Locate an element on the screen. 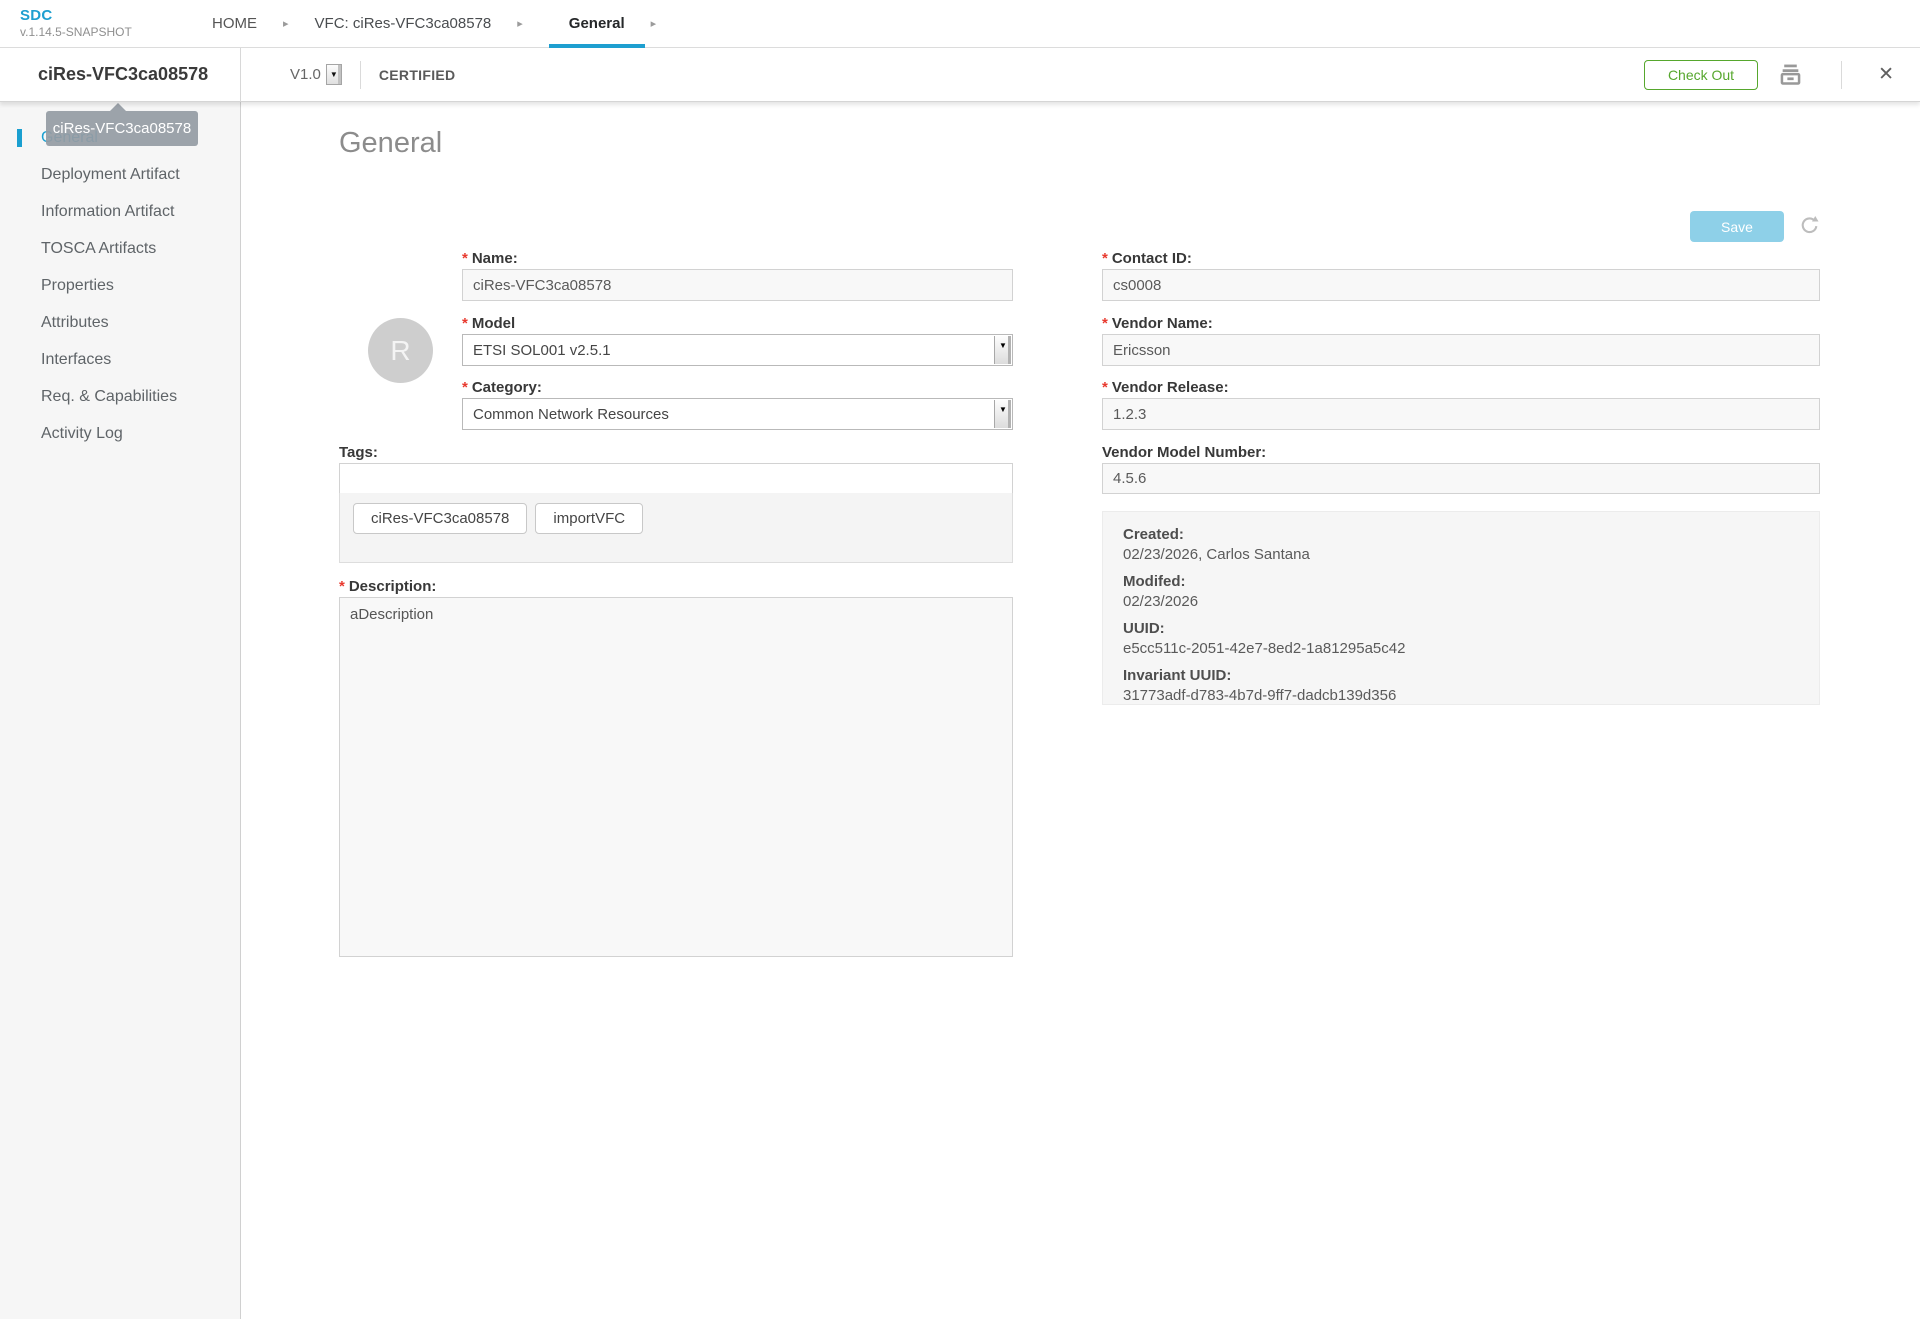 The image size is (1920, 1319). category-label-text: Category: is located at coordinates (506, 387).